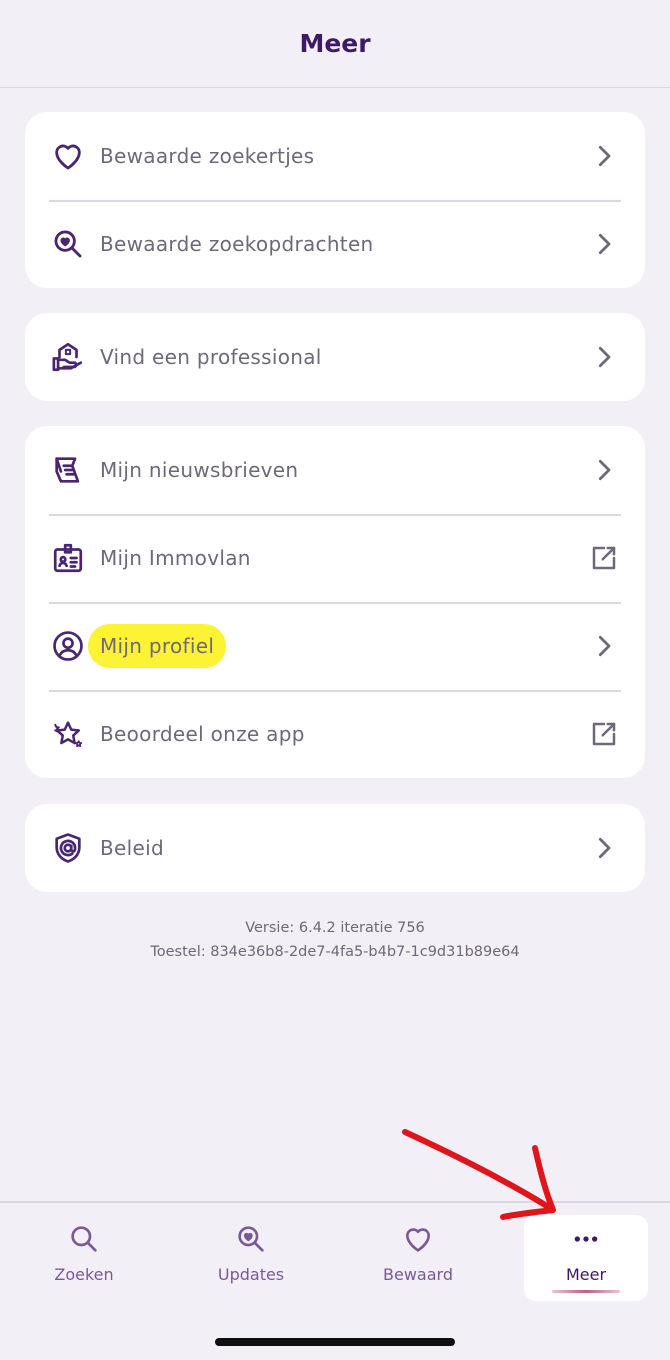  Describe the element at coordinates (68, 470) in the screenshot. I see `newsletter-icon` at that location.